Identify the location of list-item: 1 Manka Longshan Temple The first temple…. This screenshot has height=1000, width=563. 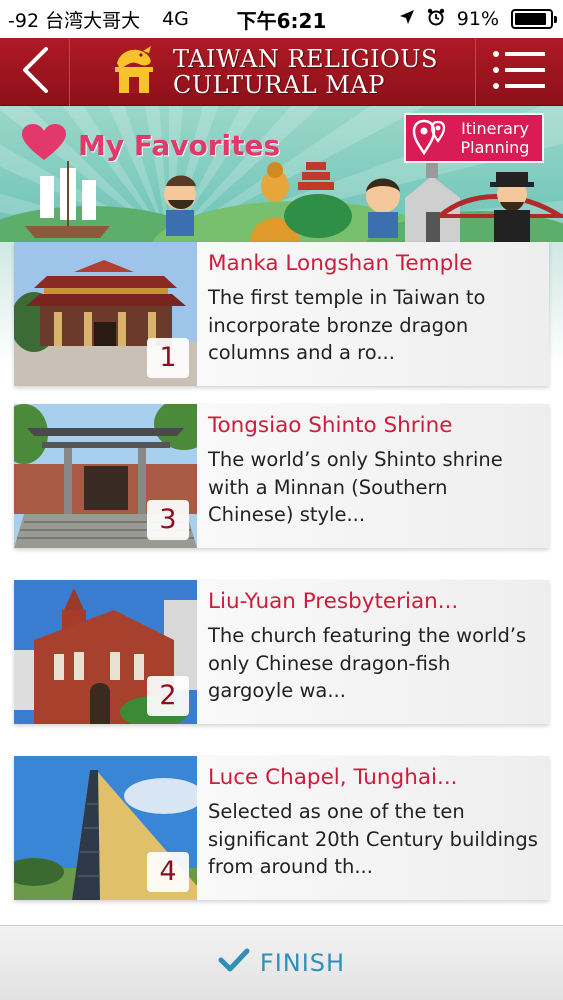
(281, 314).